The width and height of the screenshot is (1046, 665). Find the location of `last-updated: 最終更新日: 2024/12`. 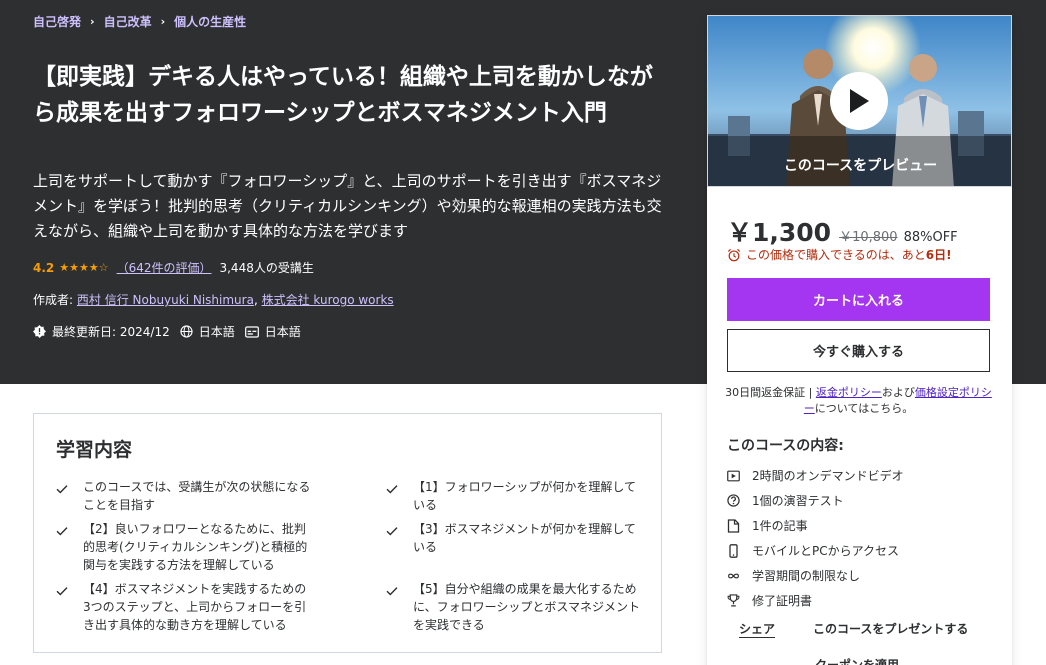

last-updated: 最終更新日: 2024/12 is located at coordinates (101, 331).